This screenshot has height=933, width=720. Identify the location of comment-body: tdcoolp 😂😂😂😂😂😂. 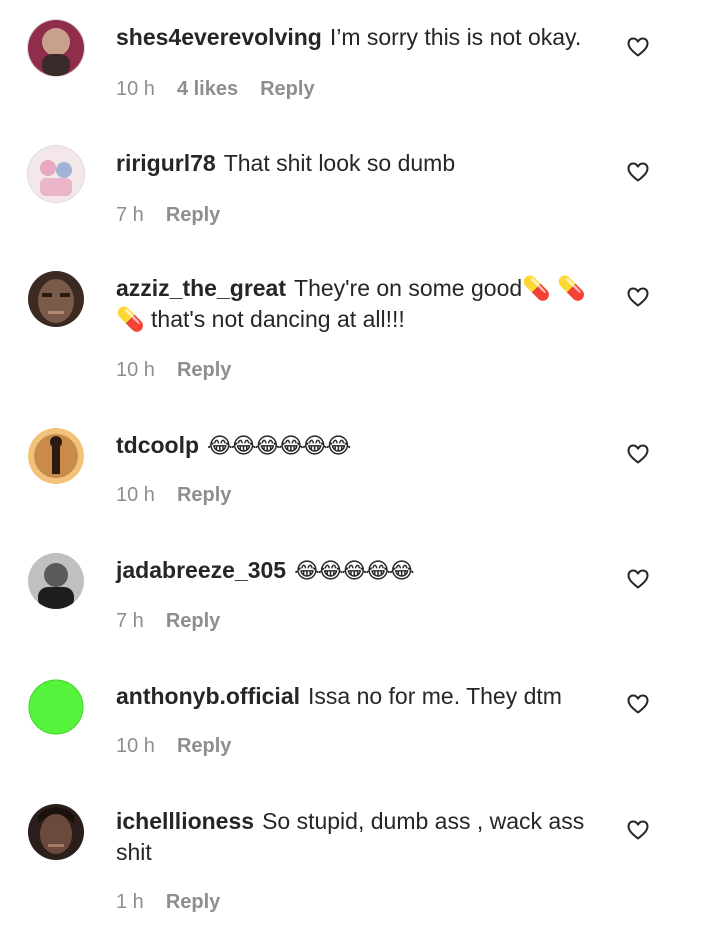
(360, 445).